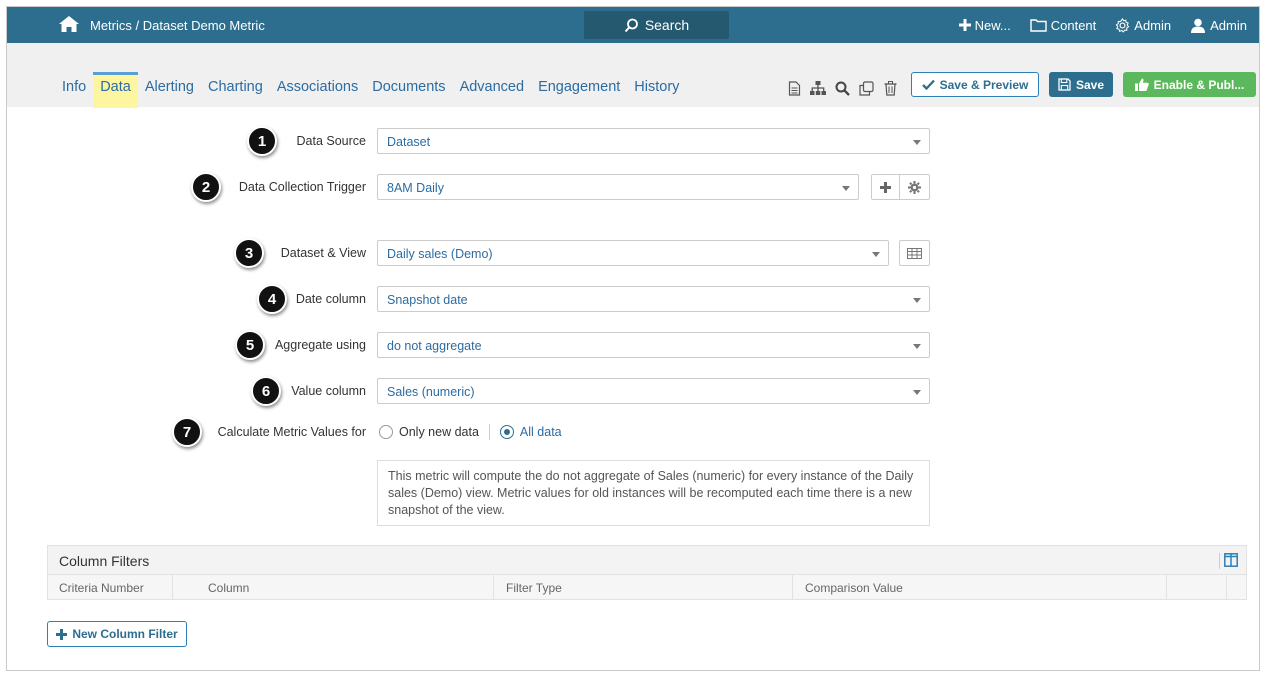 The image size is (1266, 674). What do you see at coordinates (439, 432) in the screenshot?
I see `radio-only-new-label: Only new data` at bounding box center [439, 432].